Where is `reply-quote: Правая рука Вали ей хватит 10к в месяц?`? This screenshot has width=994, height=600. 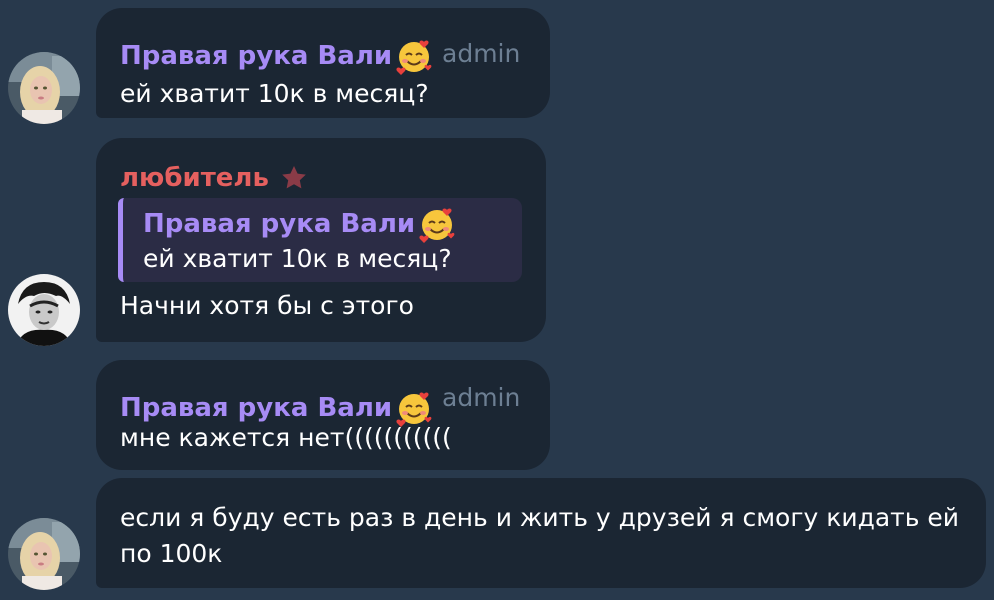 reply-quote: Правая рука Вали ей хватит 10к в месяц? is located at coordinates (320, 240).